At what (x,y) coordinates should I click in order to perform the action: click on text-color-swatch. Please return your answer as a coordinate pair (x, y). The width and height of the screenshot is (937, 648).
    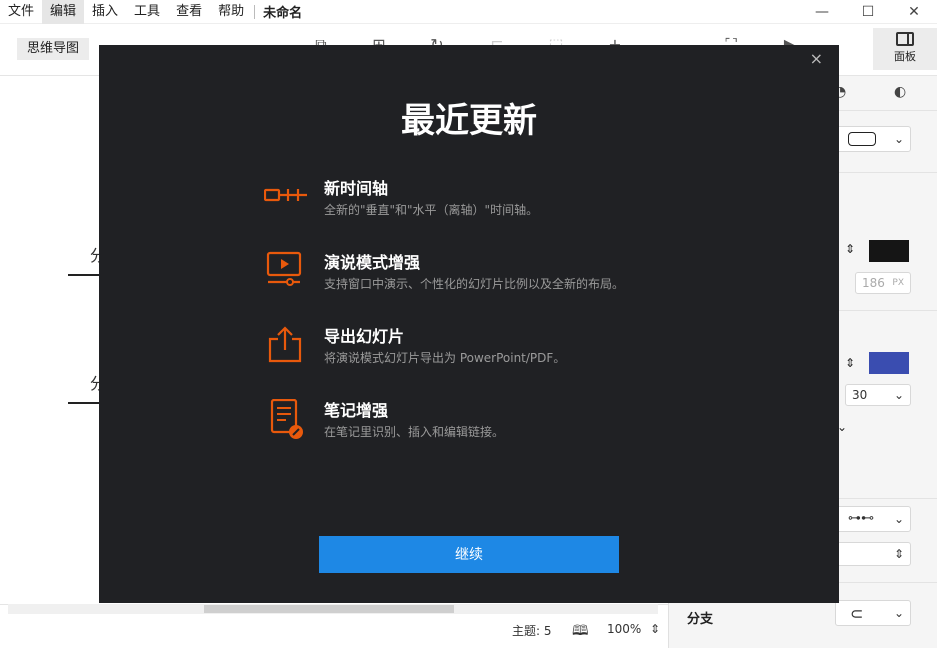
    Looking at the image, I should click on (889, 363).